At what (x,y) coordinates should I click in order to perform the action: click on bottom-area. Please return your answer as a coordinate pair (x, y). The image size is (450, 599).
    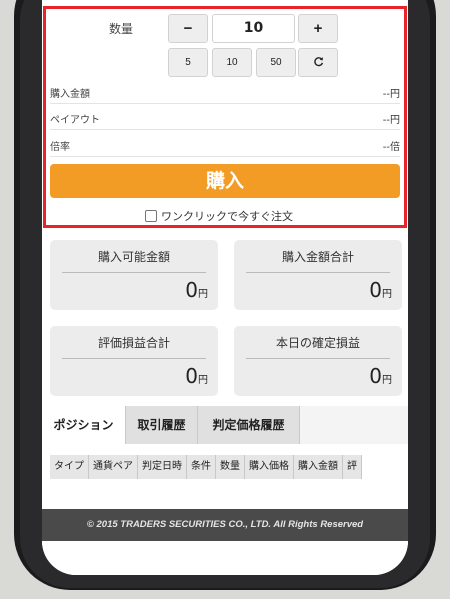
    Looking at the image, I should click on (225, 558).